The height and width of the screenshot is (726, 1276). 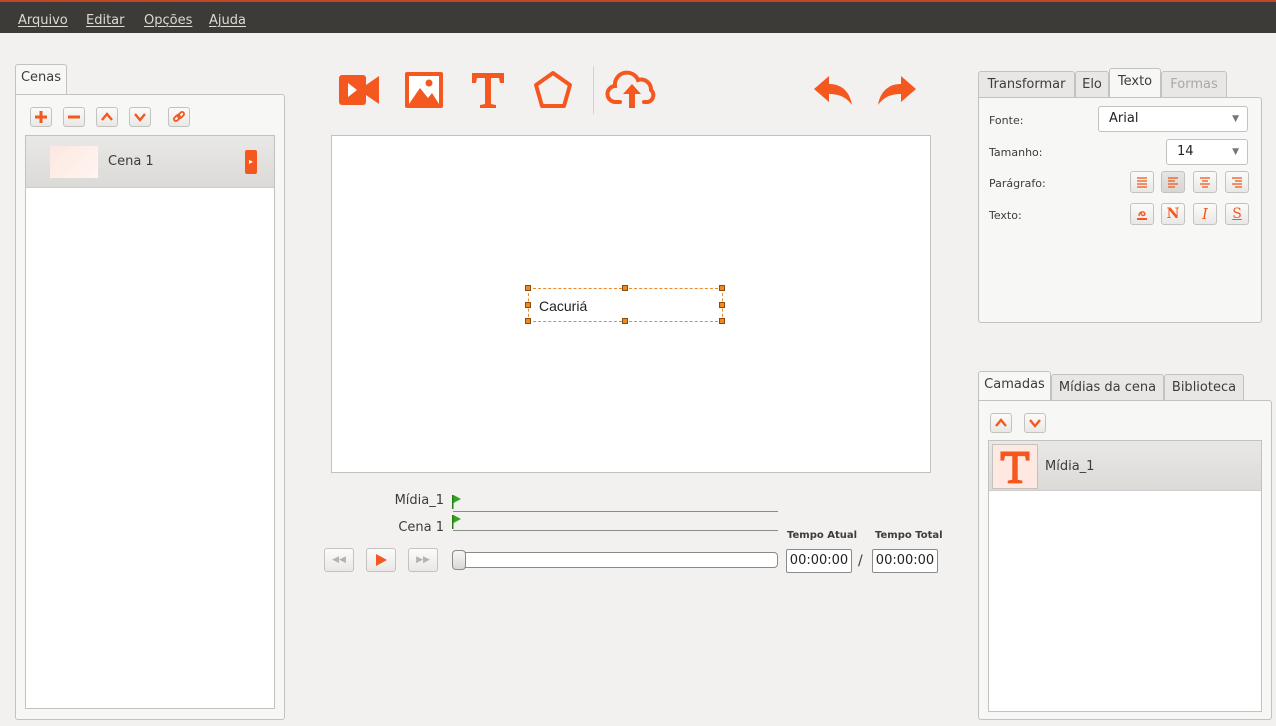 What do you see at coordinates (251, 162) in the screenshot?
I see `scene-options-button: ▸` at bounding box center [251, 162].